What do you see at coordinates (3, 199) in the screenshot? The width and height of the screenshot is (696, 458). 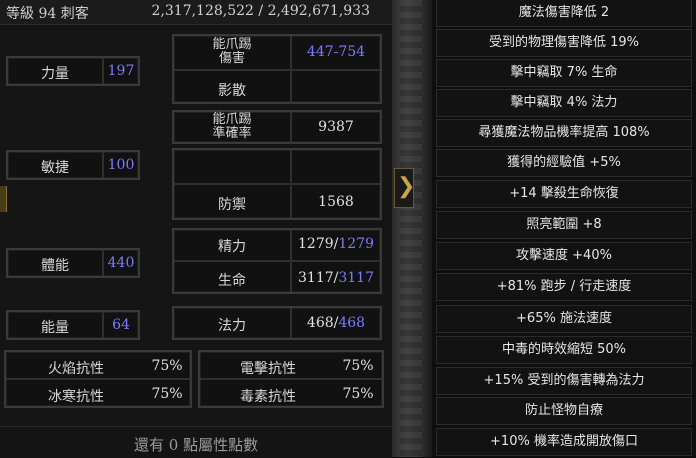 I see `left-edge-tab` at bounding box center [3, 199].